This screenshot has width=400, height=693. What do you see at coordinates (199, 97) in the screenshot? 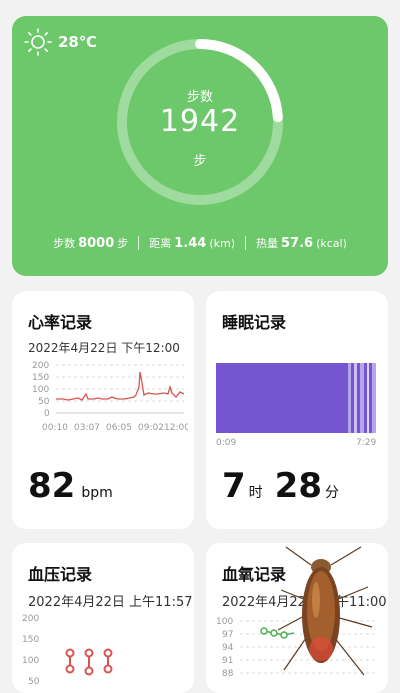
I see `steps-label: 步数` at bounding box center [199, 97].